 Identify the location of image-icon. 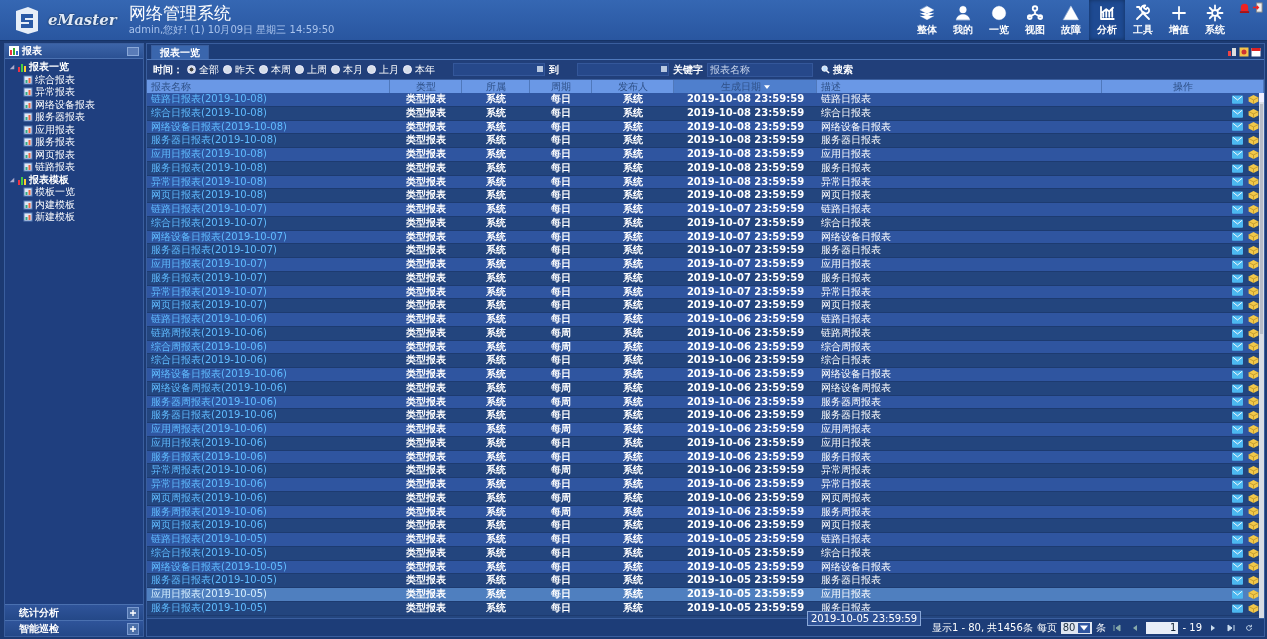
(1244, 51).